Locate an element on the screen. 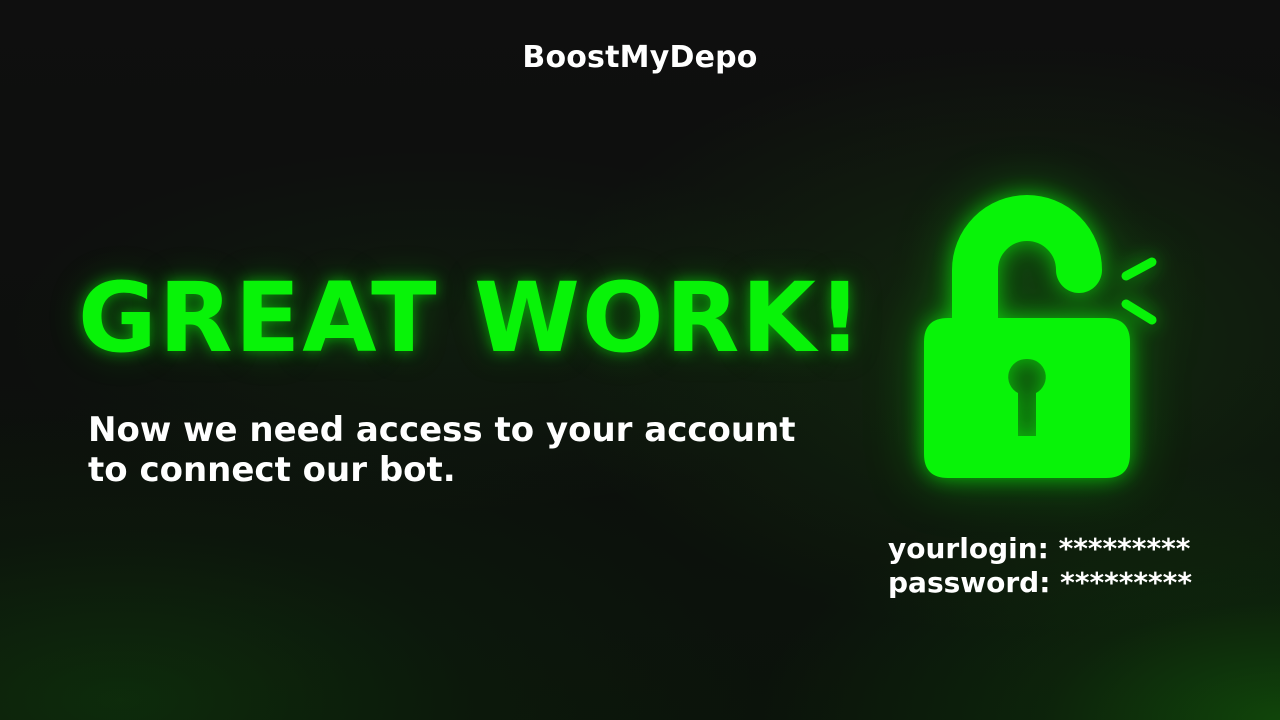  password-label: password: is located at coordinates (969, 582).